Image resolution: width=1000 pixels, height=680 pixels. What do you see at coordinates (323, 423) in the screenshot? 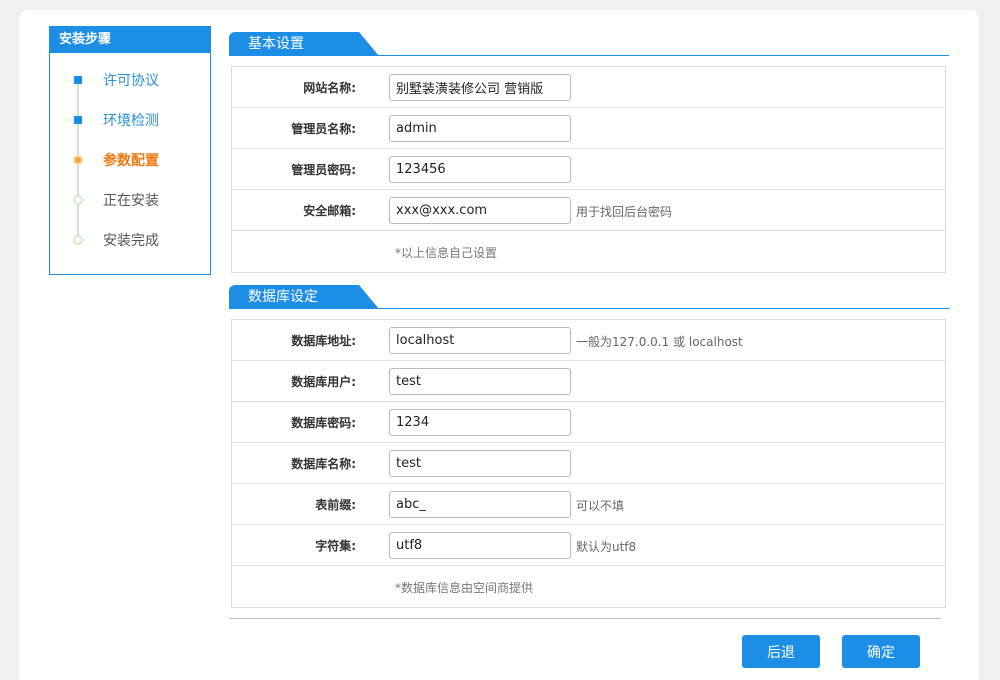
I see `db-password-label: 数据库密码:` at bounding box center [323, 423].